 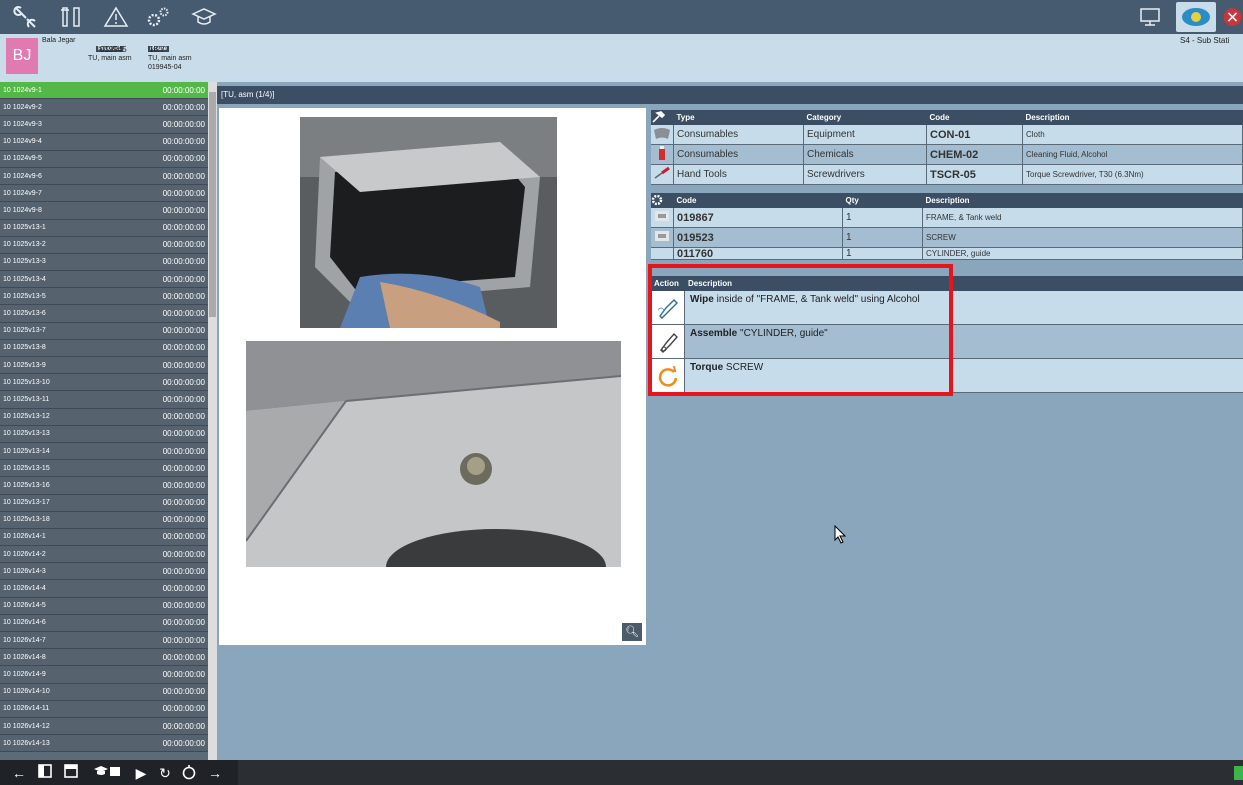 What do you see at coordinates (1132, 135) in the screenshot?
I see `tool-description: Cloth` at bounding box center [1132, 135].